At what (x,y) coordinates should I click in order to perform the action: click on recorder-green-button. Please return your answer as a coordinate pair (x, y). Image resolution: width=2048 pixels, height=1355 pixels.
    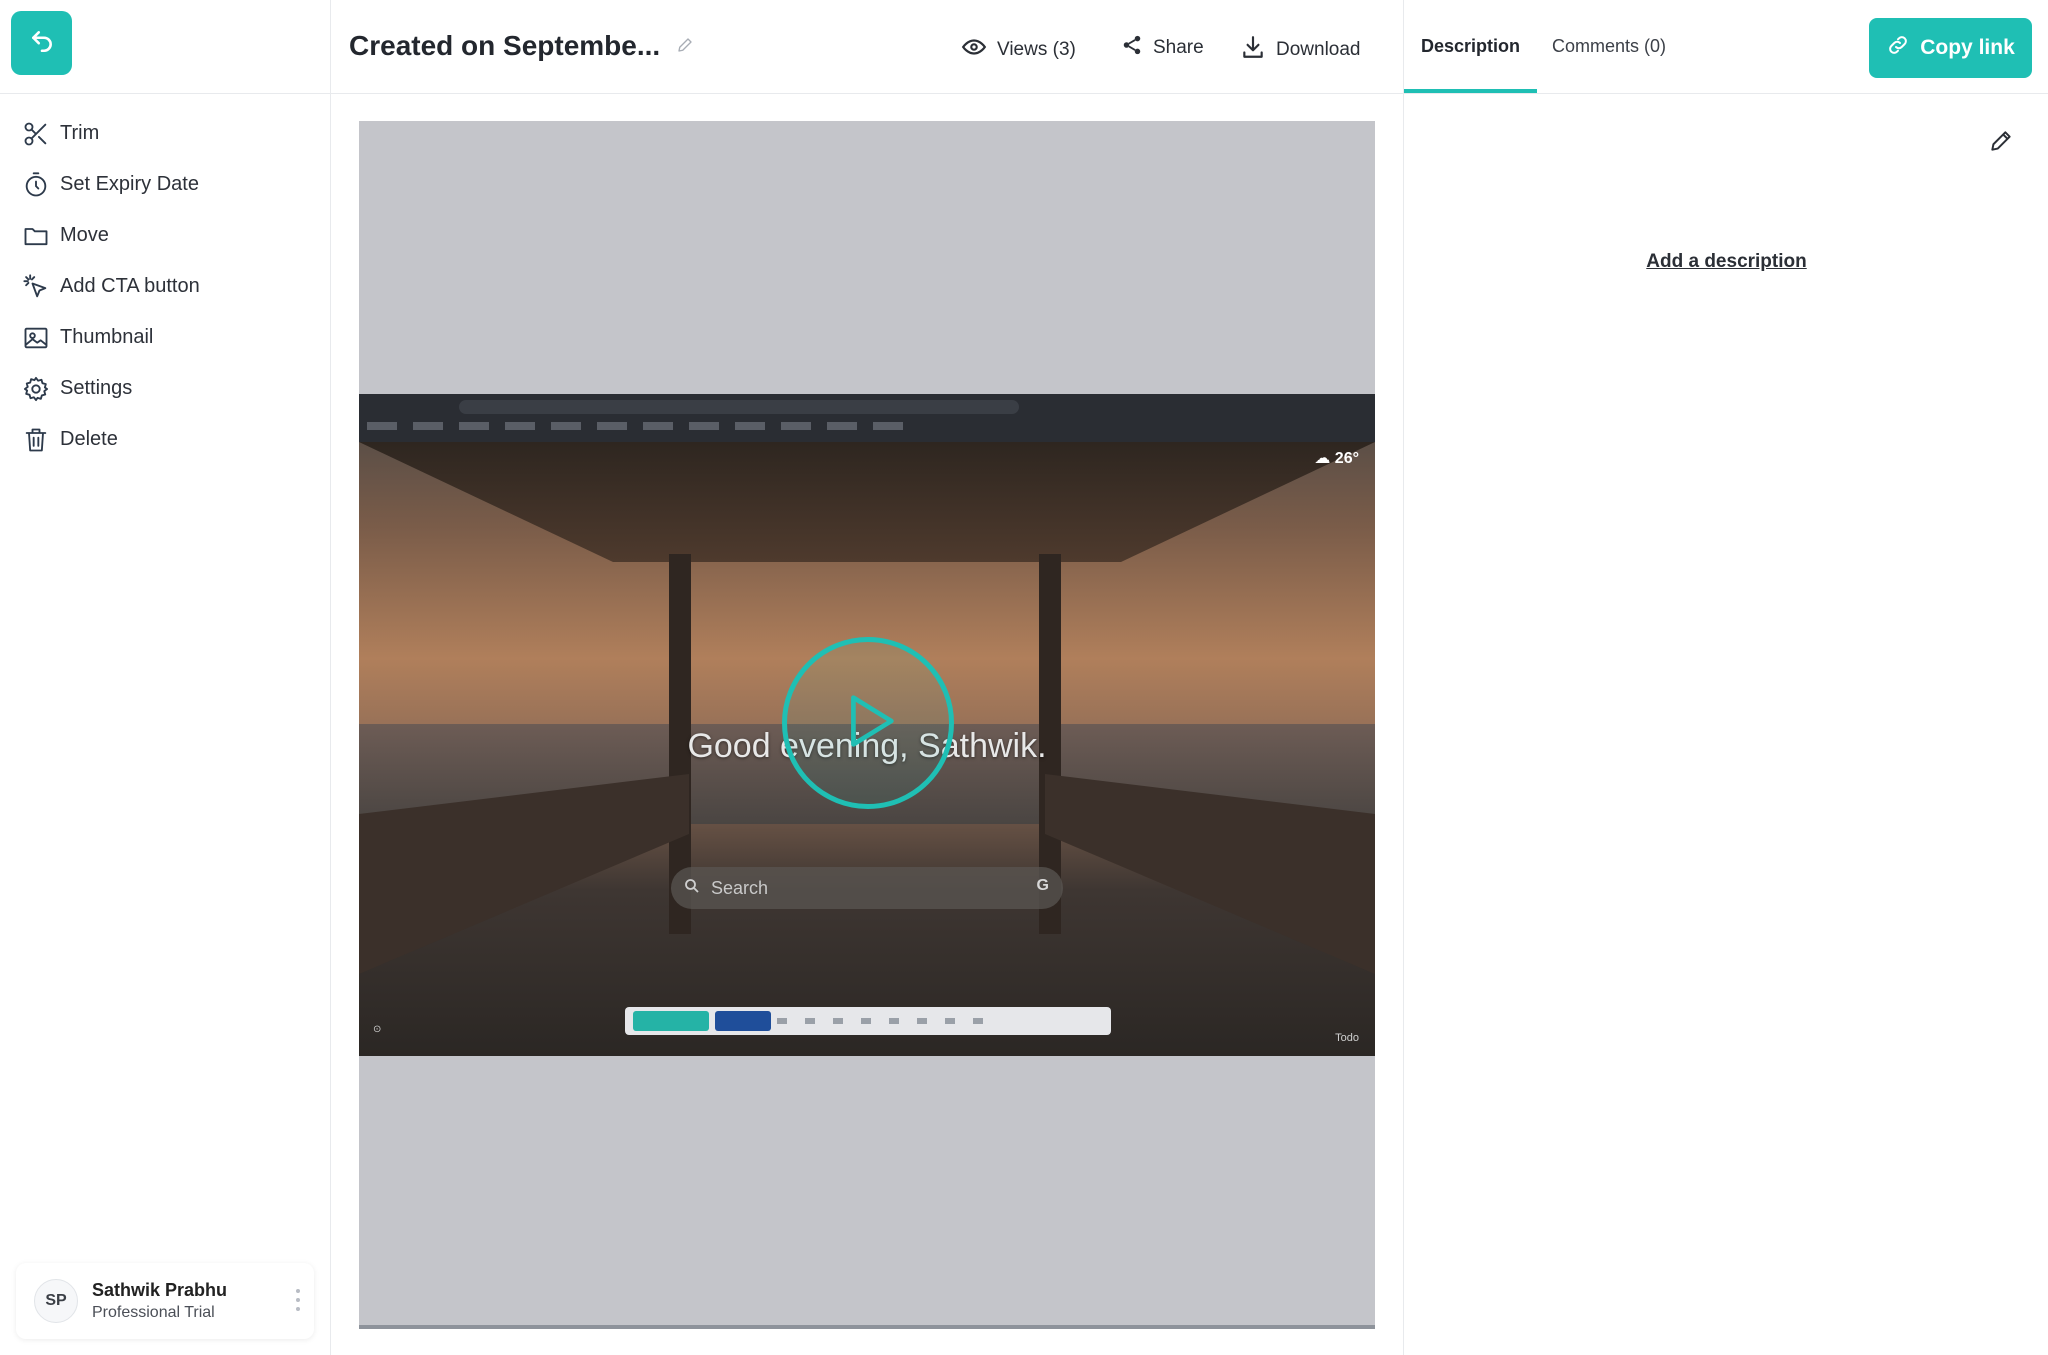
    Looking at the image, I should click on (671, 1021).